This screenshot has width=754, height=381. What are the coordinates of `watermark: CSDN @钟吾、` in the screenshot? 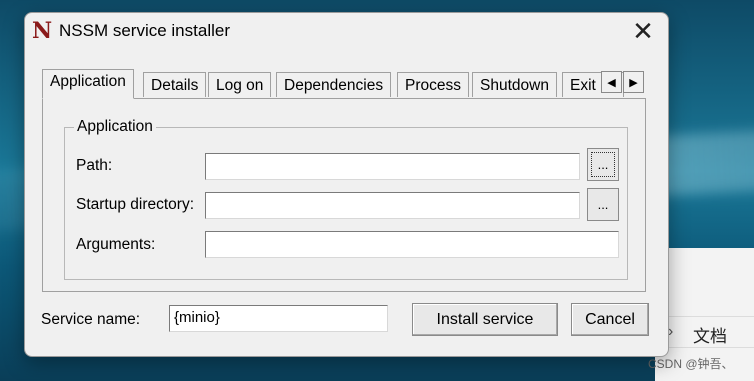 It's located at (691, 364).